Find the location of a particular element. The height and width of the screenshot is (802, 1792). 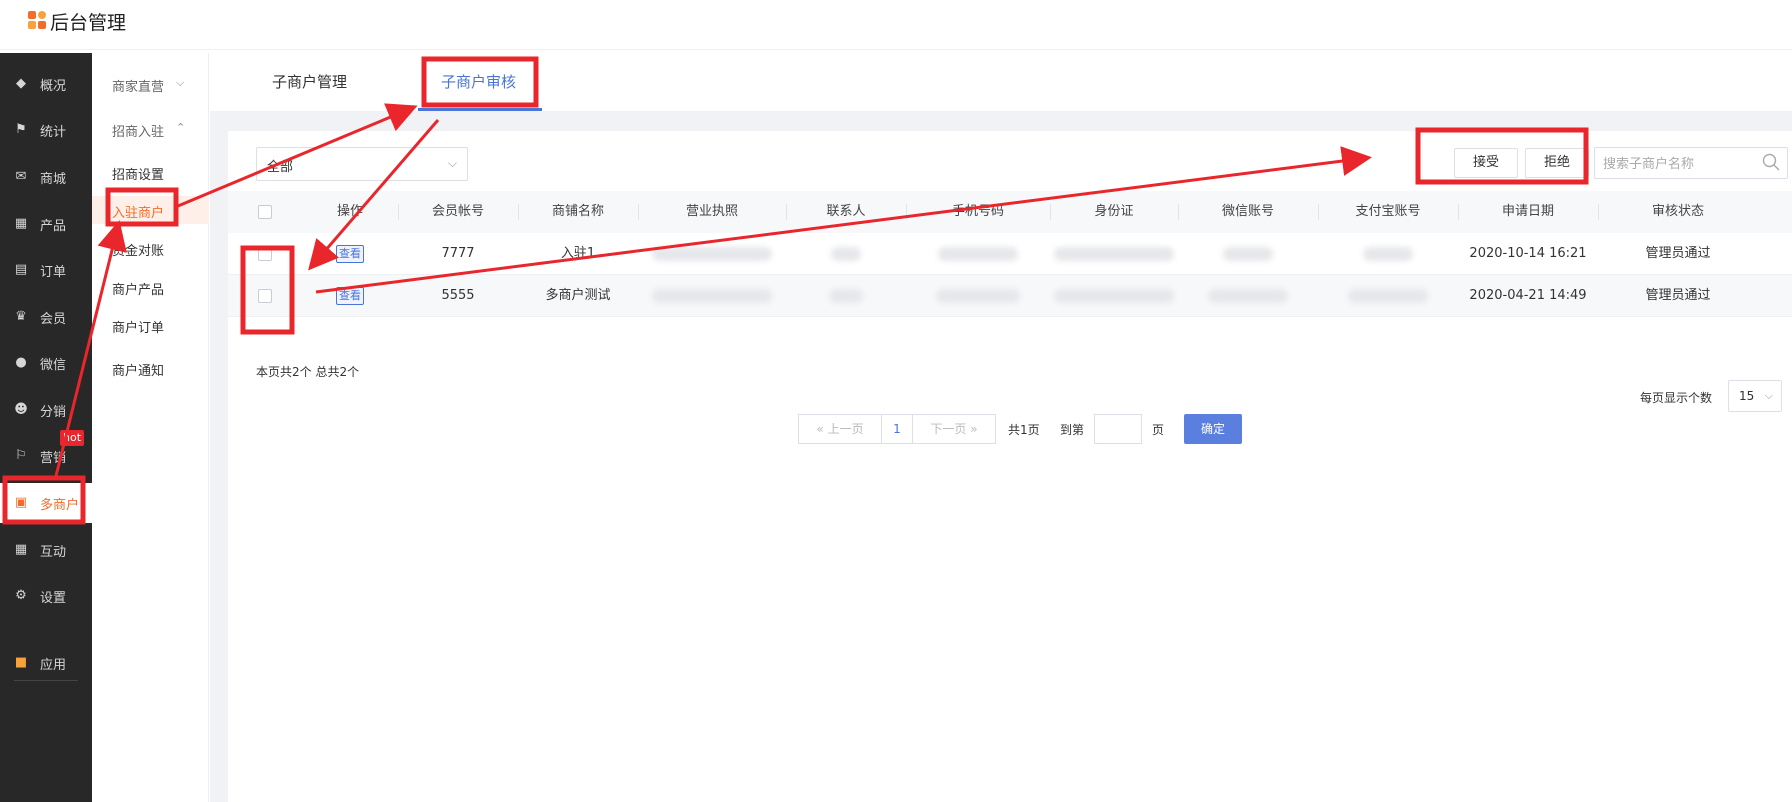

layers-icon: ◆ is located at coordinates (21, 83).